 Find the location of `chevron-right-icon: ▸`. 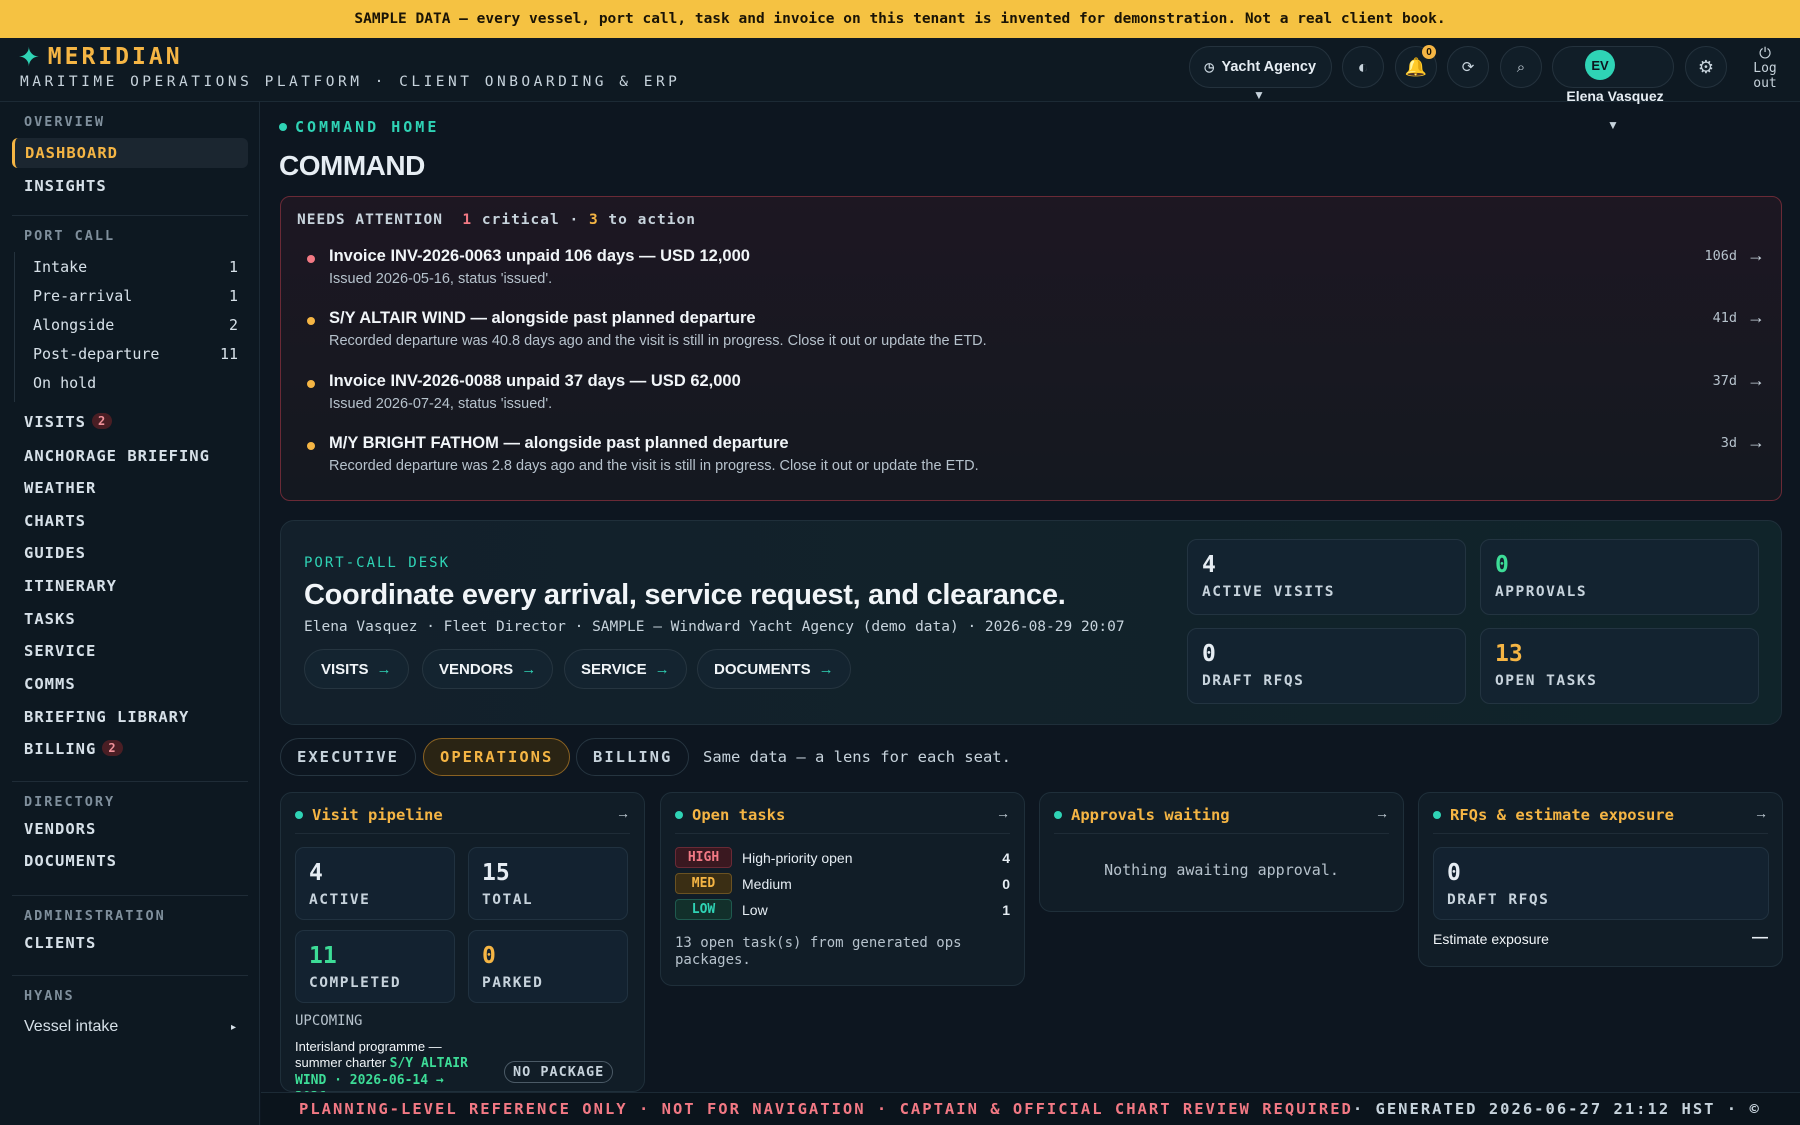

chevron-right-icon: ▸ is located at coordinates (233, 1027).